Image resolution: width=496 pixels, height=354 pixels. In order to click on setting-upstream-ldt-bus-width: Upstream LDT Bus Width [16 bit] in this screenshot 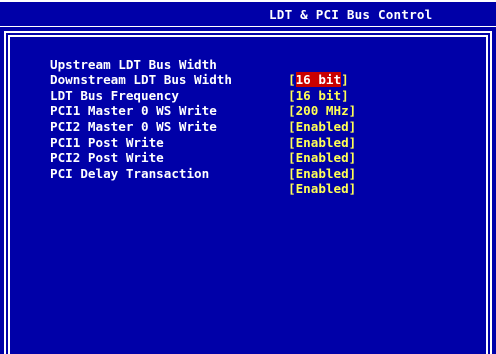, I will do `click(199, 64)`.